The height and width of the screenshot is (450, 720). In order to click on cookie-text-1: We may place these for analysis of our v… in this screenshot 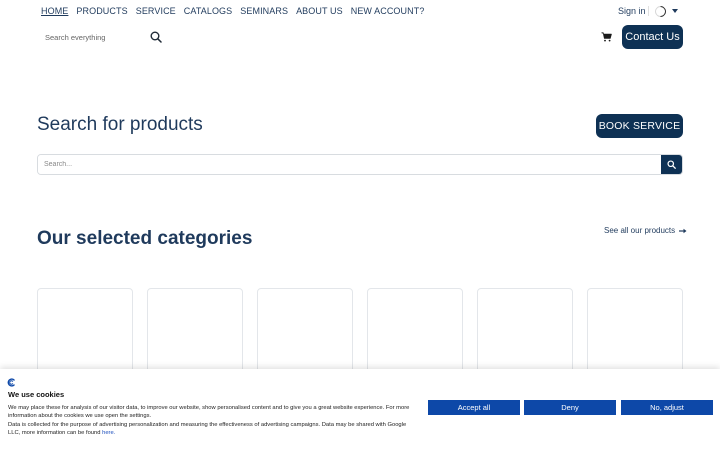, I will do `click(209, 412)`.